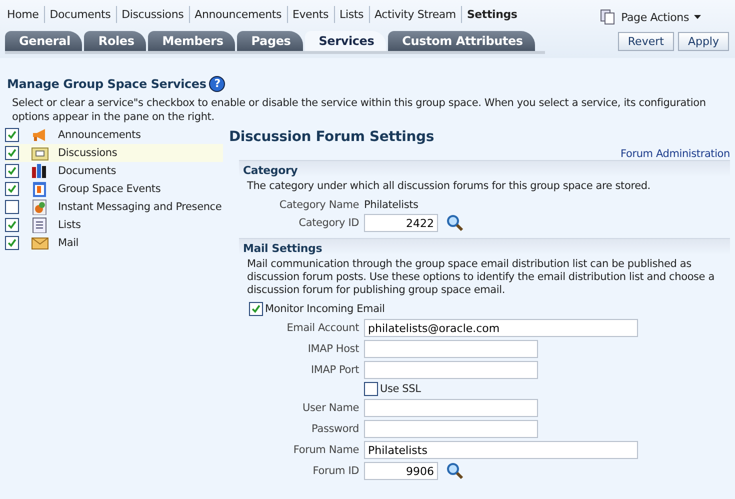  What do you see at coordinates (328, 223) in the screenshot?
I see `field-label: Category ID` at bounding box center [328, 223].